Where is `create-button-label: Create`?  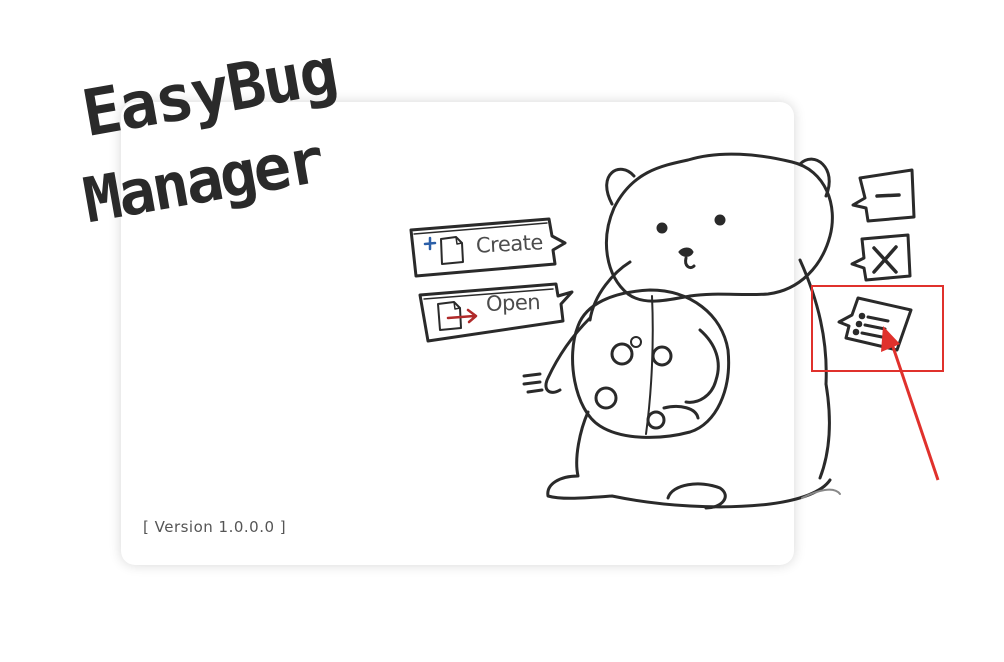
create-button-label: Create is located at coordinates (509, 243).